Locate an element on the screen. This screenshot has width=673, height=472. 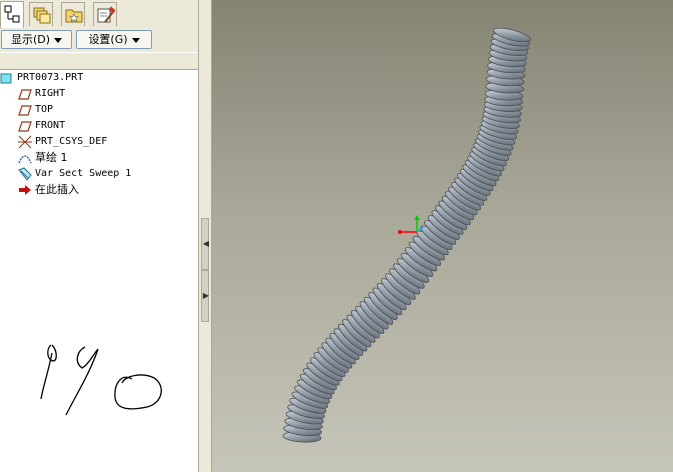
hammer-tools-icon is located at coordinates (106, 14).